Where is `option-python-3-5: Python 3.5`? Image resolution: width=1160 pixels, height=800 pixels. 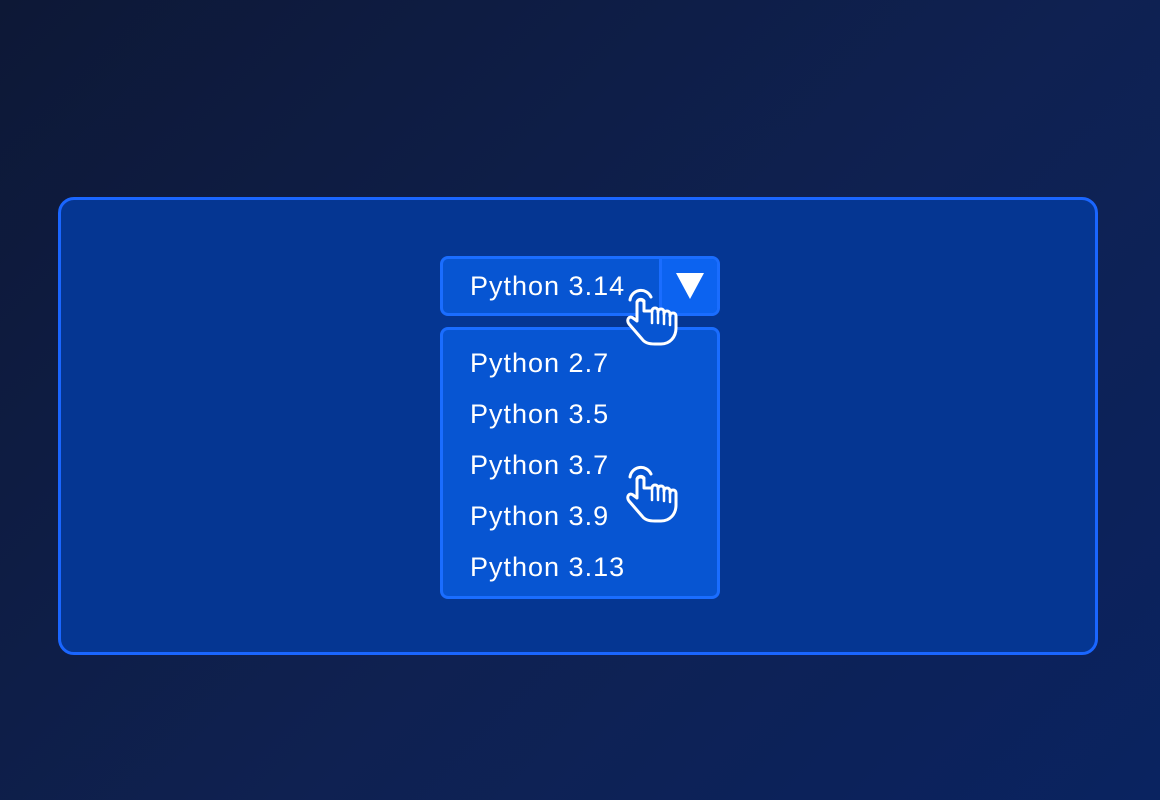 option-python-3-5: Python 3.5 is located at coordinates (580, 414).